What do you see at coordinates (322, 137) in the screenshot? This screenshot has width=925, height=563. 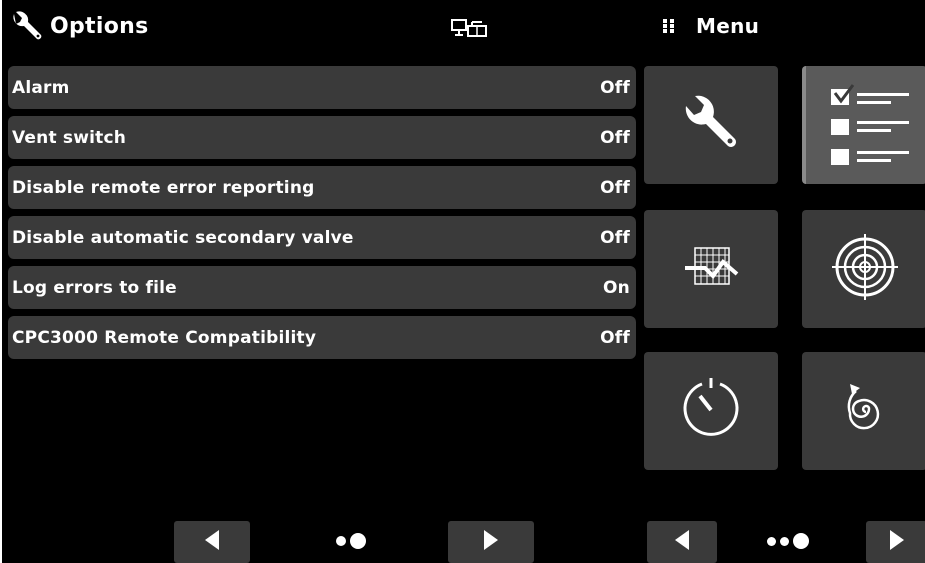 I see `option-row-vent-switch: Vent switch Off` at bounding box center [322, 137].